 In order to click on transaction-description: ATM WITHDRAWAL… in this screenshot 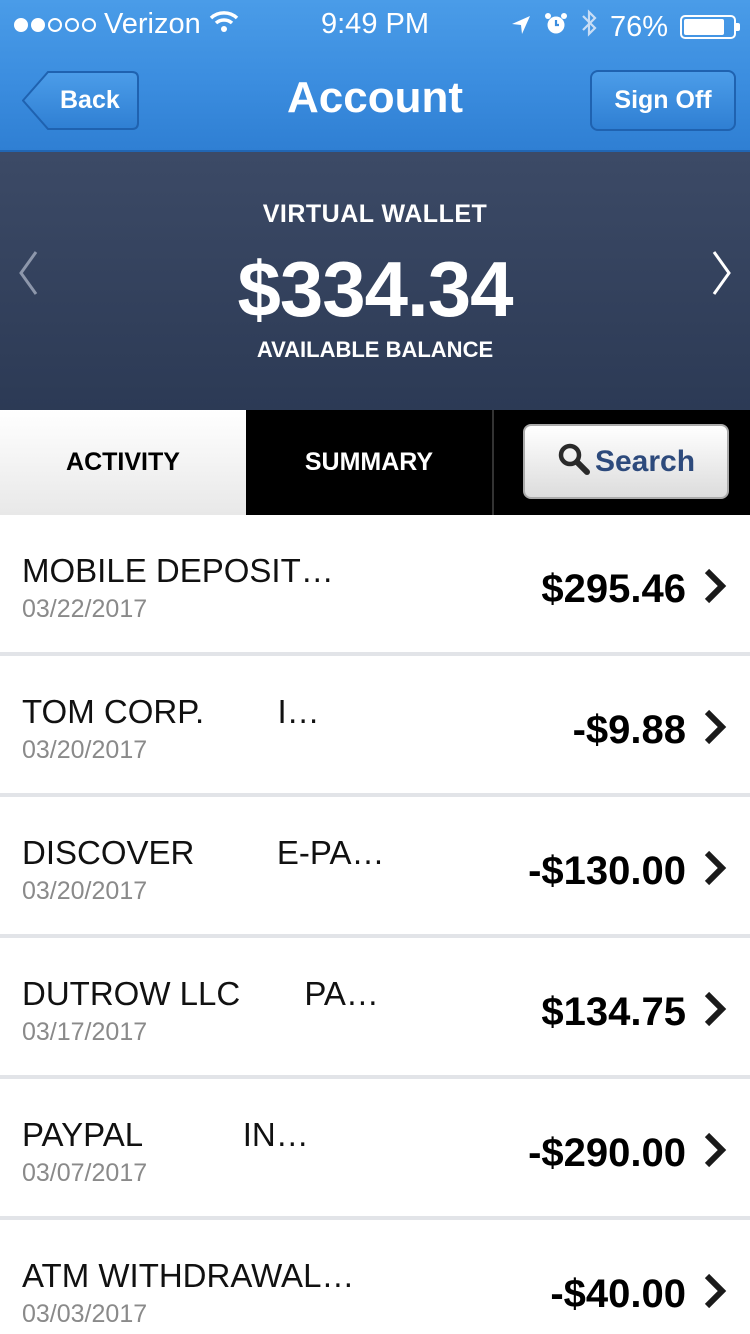, I will do `click(188, 1275)`.